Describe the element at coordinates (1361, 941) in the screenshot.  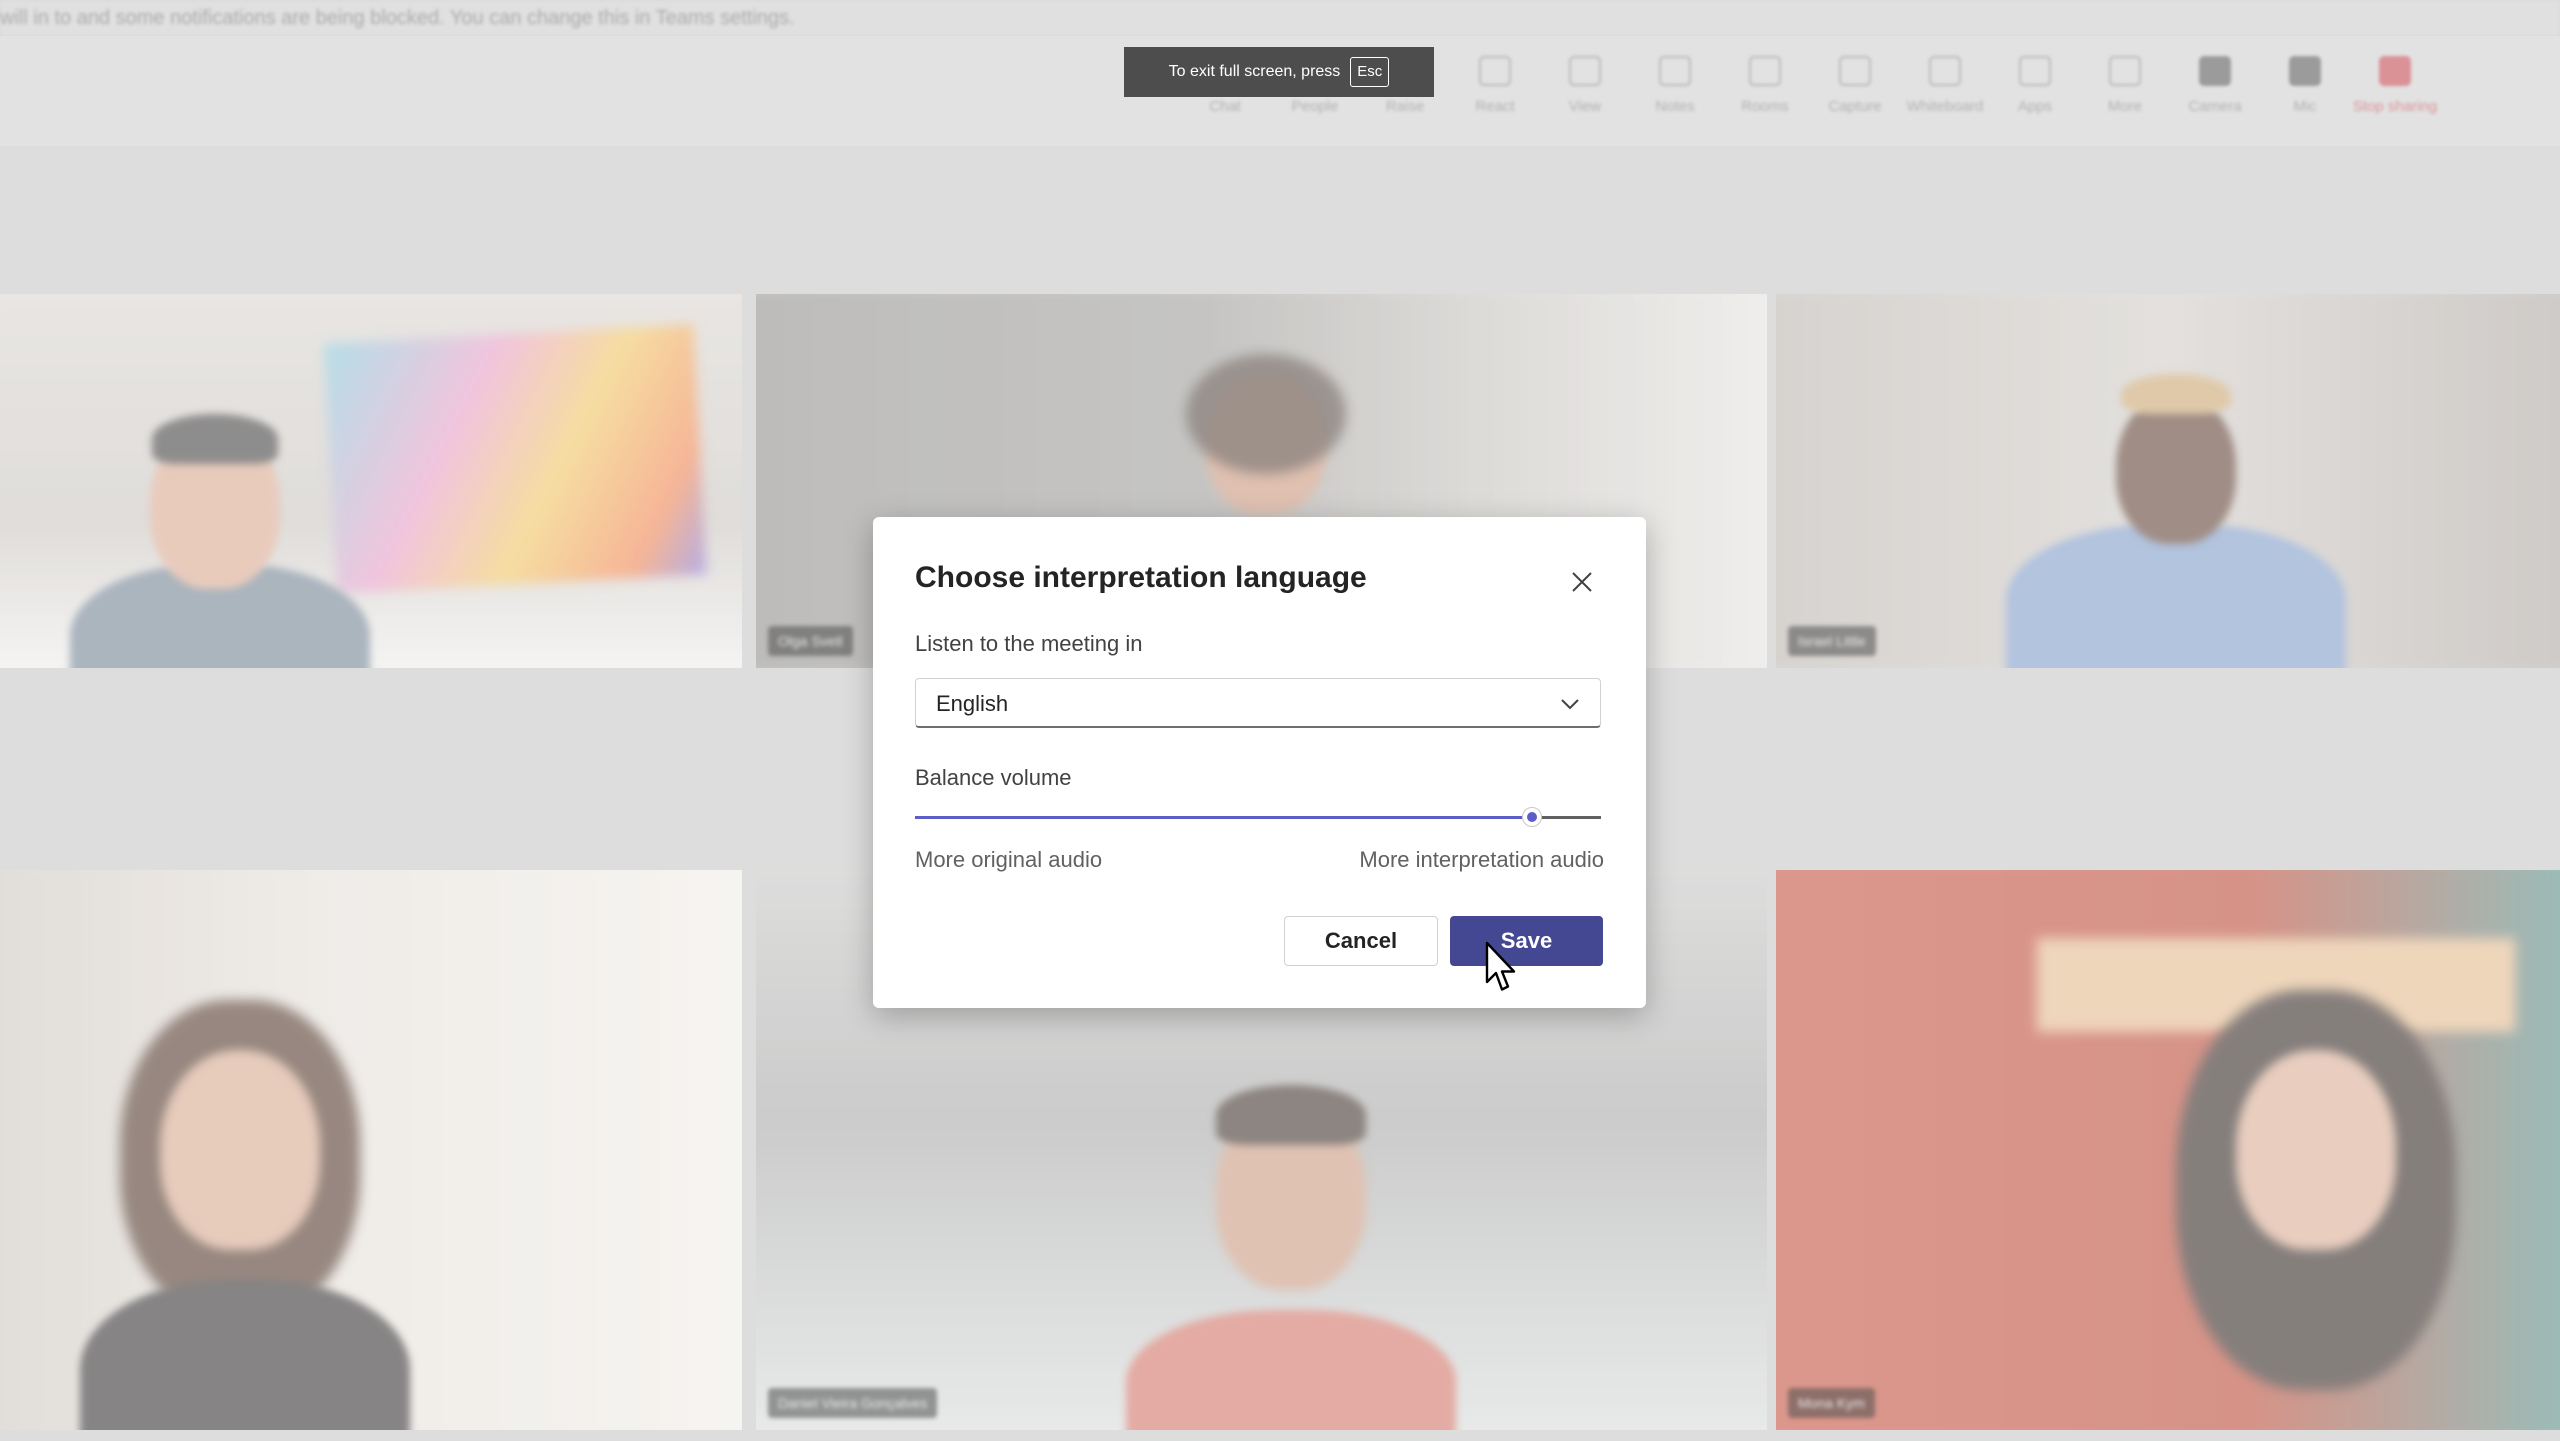
I see `cancel-button: Cancel` at that location.